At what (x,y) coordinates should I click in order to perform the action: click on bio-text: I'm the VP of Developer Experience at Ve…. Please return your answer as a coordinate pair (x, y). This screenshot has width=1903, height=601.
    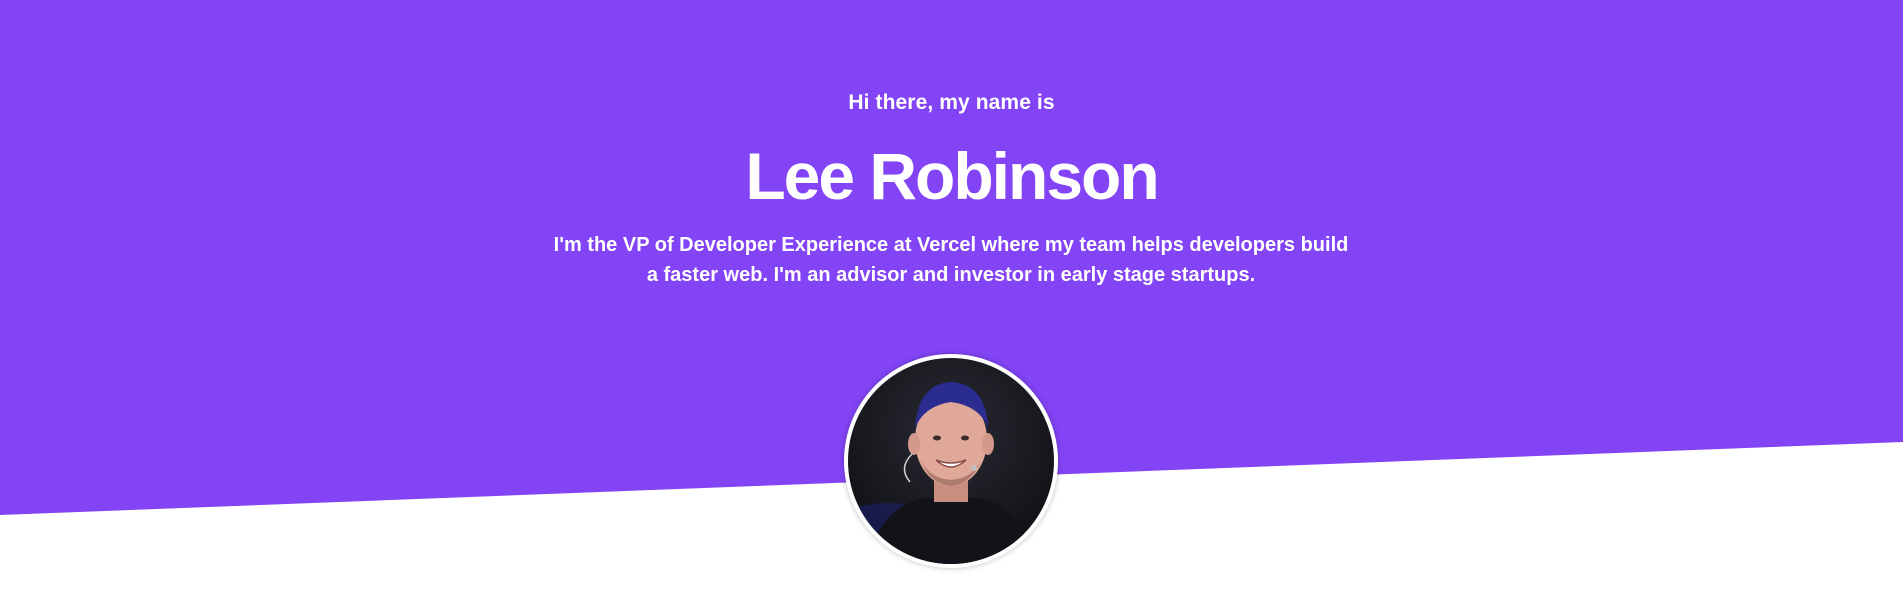
    Looking at the image, I should click on (951, 260).